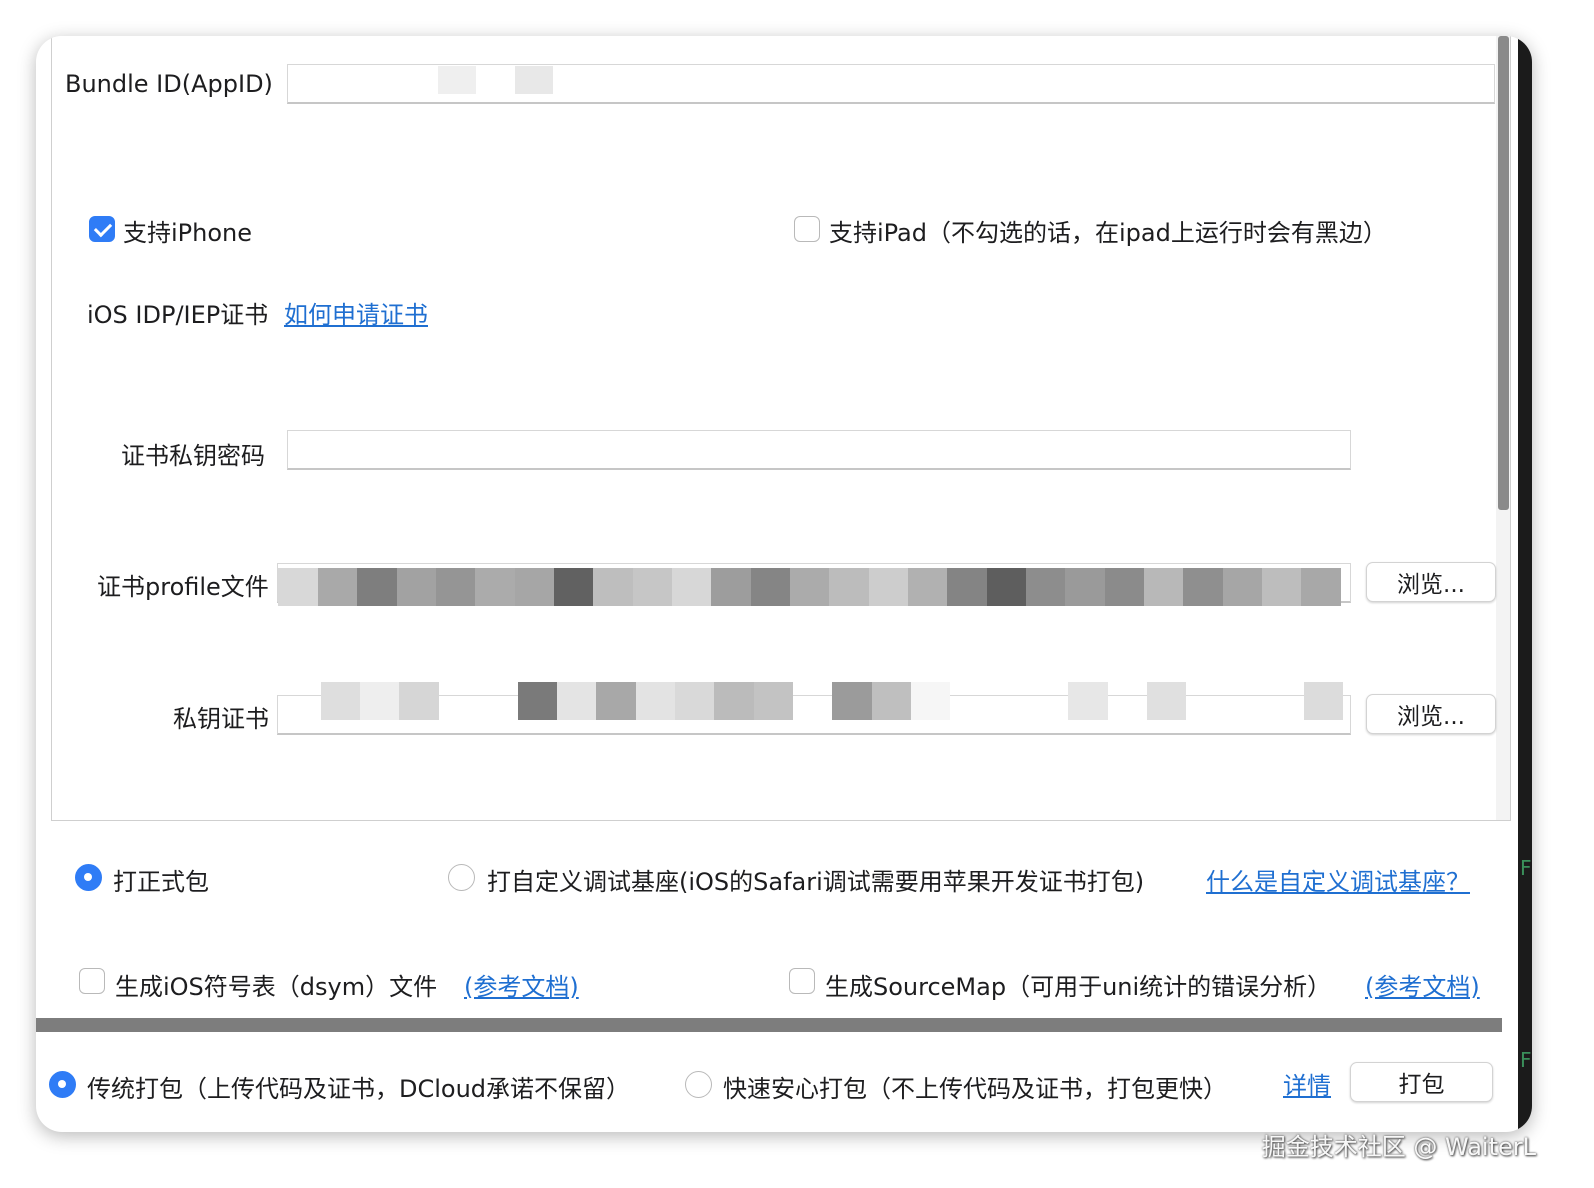 The image size is (1594, 1188). Describe the element at coordinates (1421, 1082) in the screenshot. I see `package-button: 打包` at that location.